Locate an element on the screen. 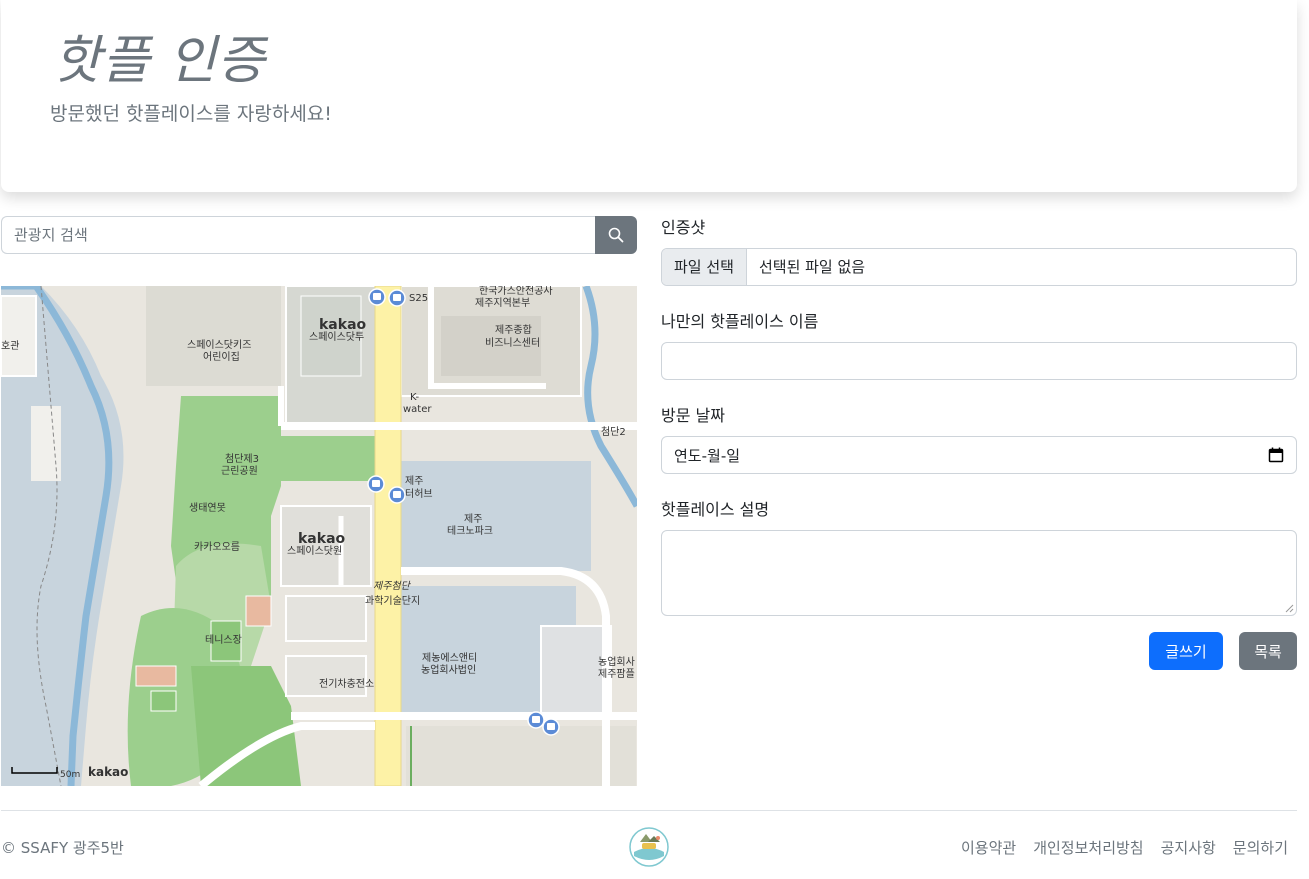  map-label: 농업회사법인 is located at coordinates (448, 669).